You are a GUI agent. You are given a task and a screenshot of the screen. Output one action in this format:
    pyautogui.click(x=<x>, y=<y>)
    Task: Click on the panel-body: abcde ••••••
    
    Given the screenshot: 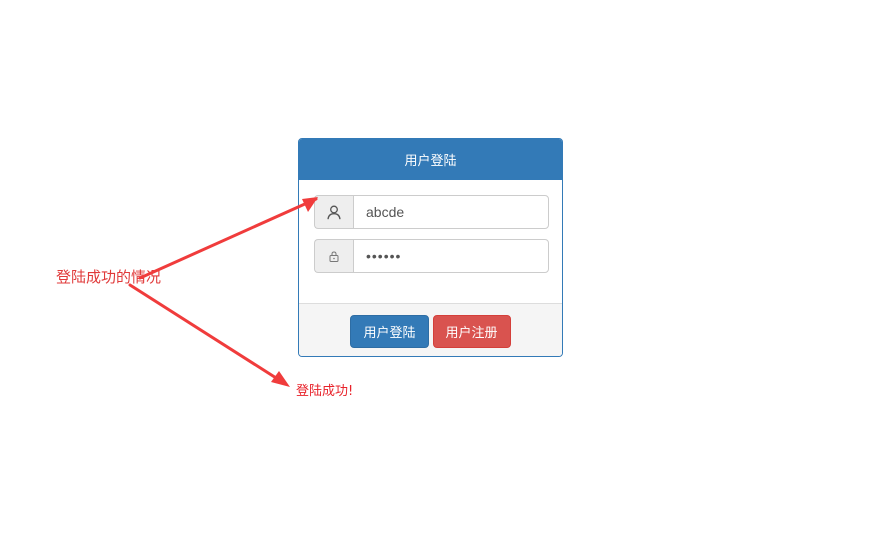 What is the action you would take?
    pyautogui.click(x=430, y=241)
    